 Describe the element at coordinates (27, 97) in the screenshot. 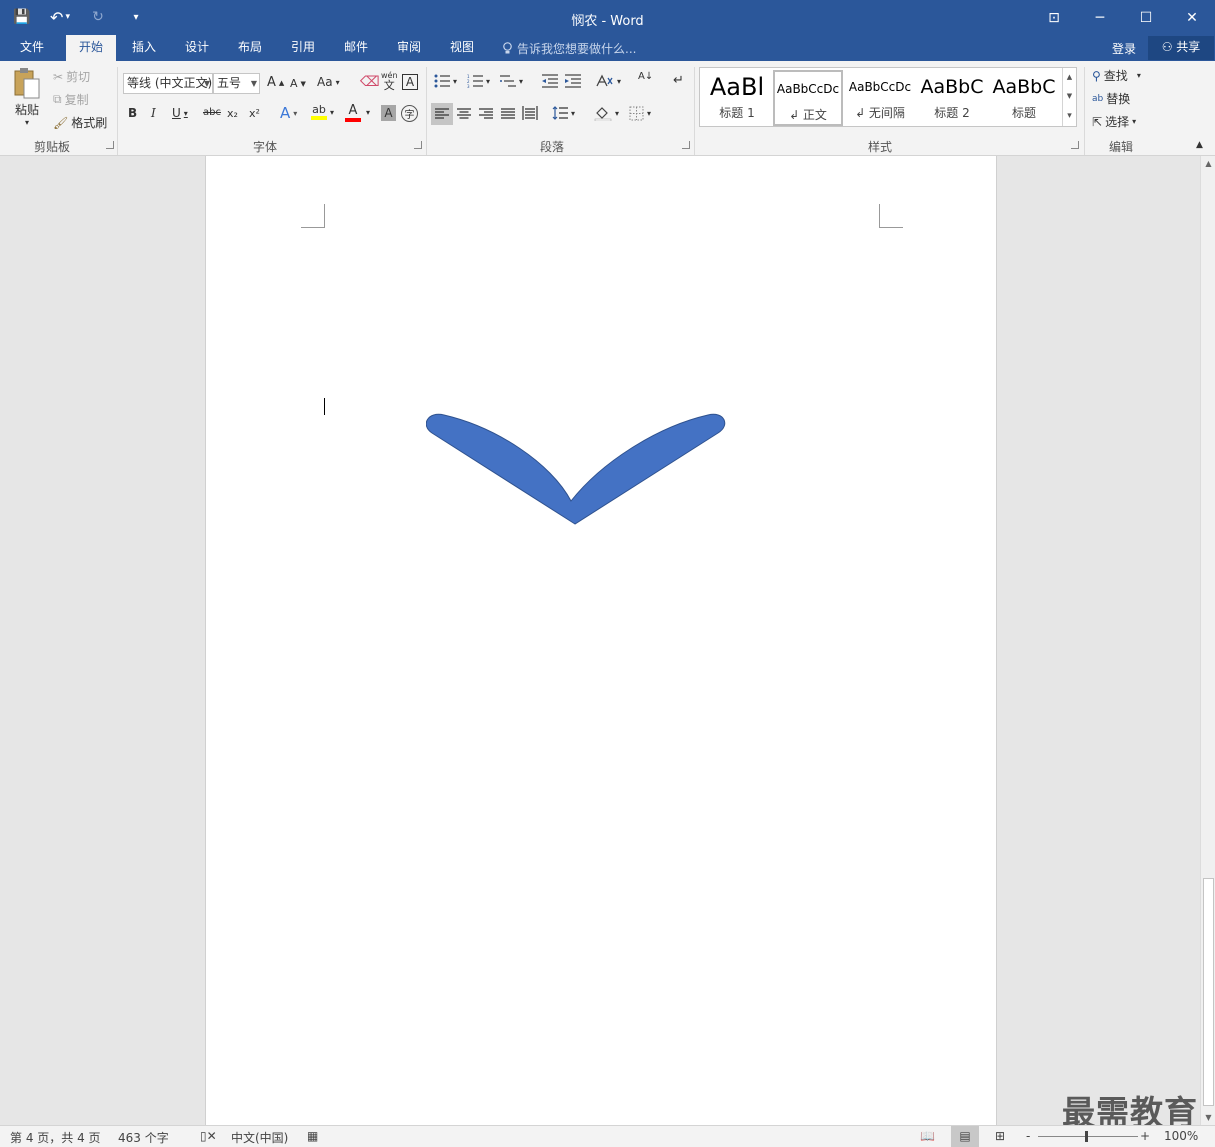

I see `paste-button: 粘贴 ▾` at that location.